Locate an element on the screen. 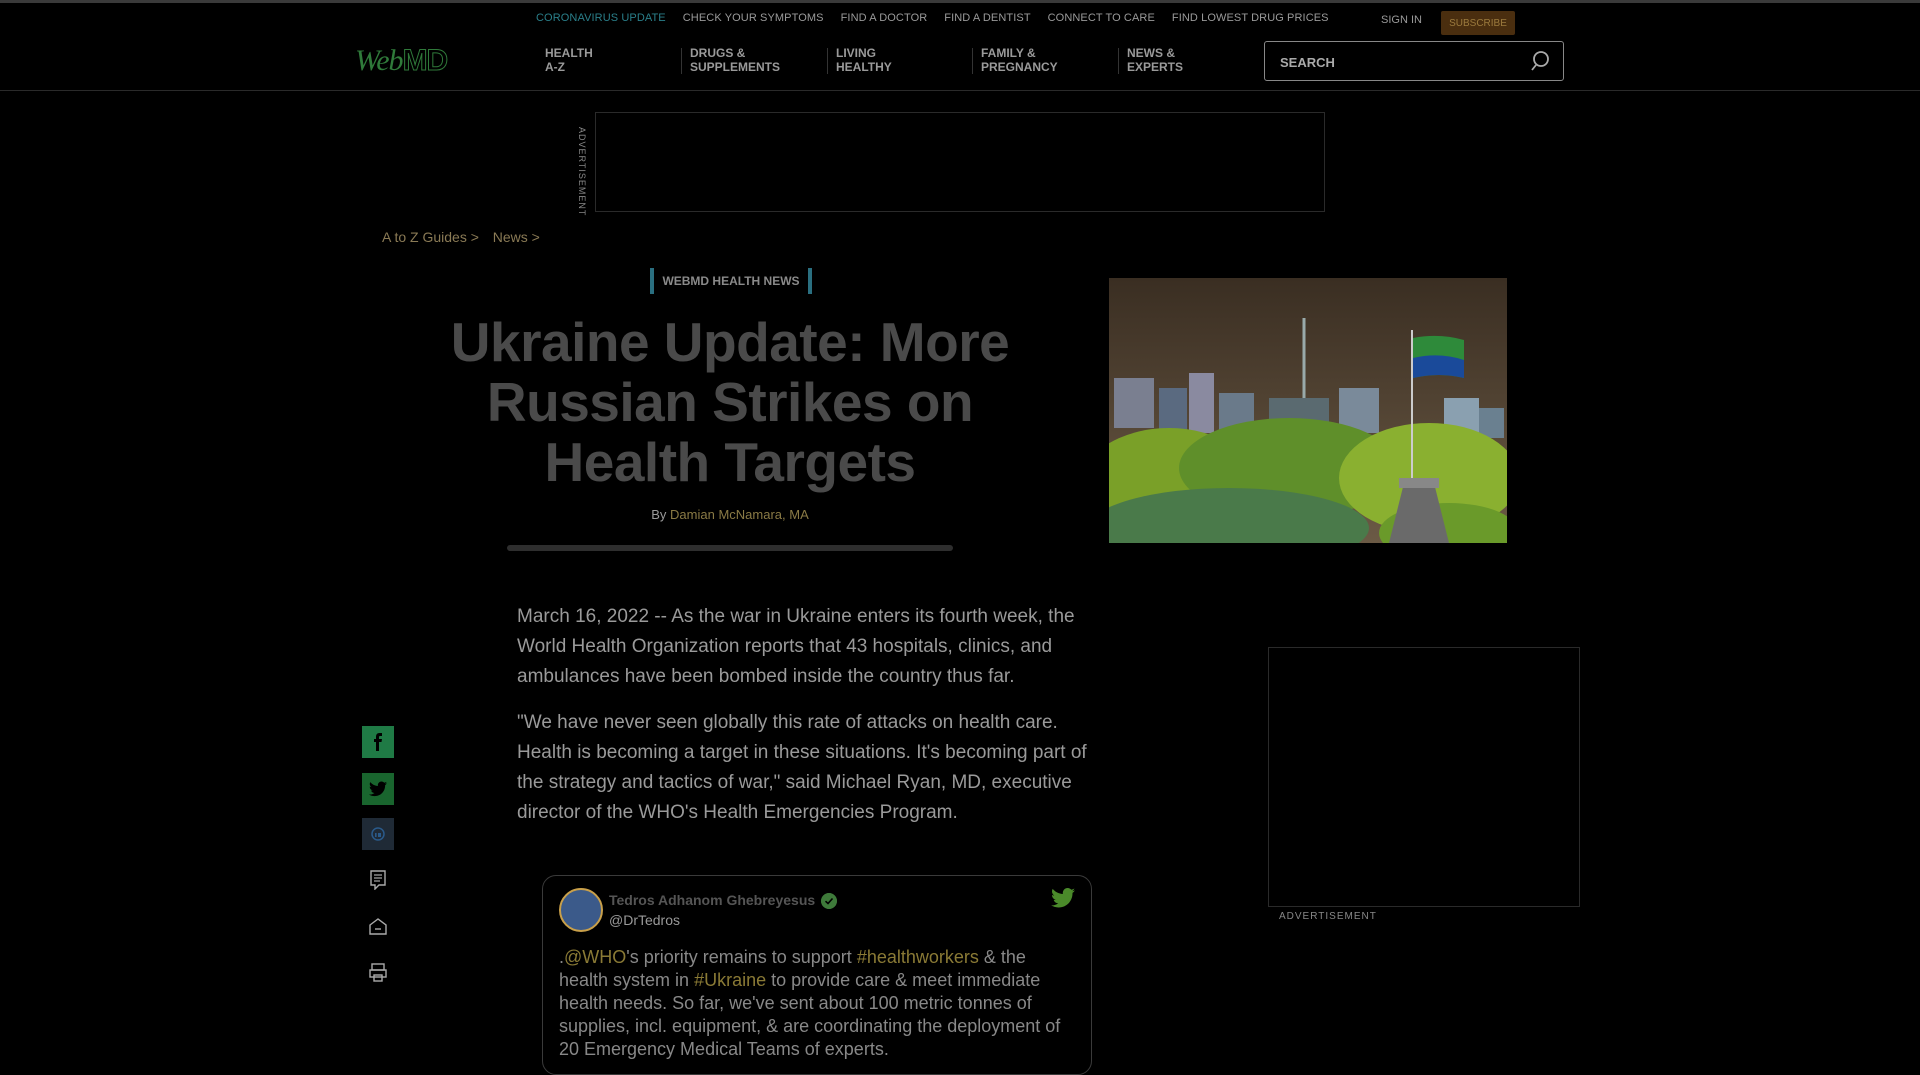  nav-family-pregnancy: FAMILY & PREGNANCY is located at coordinates (1019, 60).